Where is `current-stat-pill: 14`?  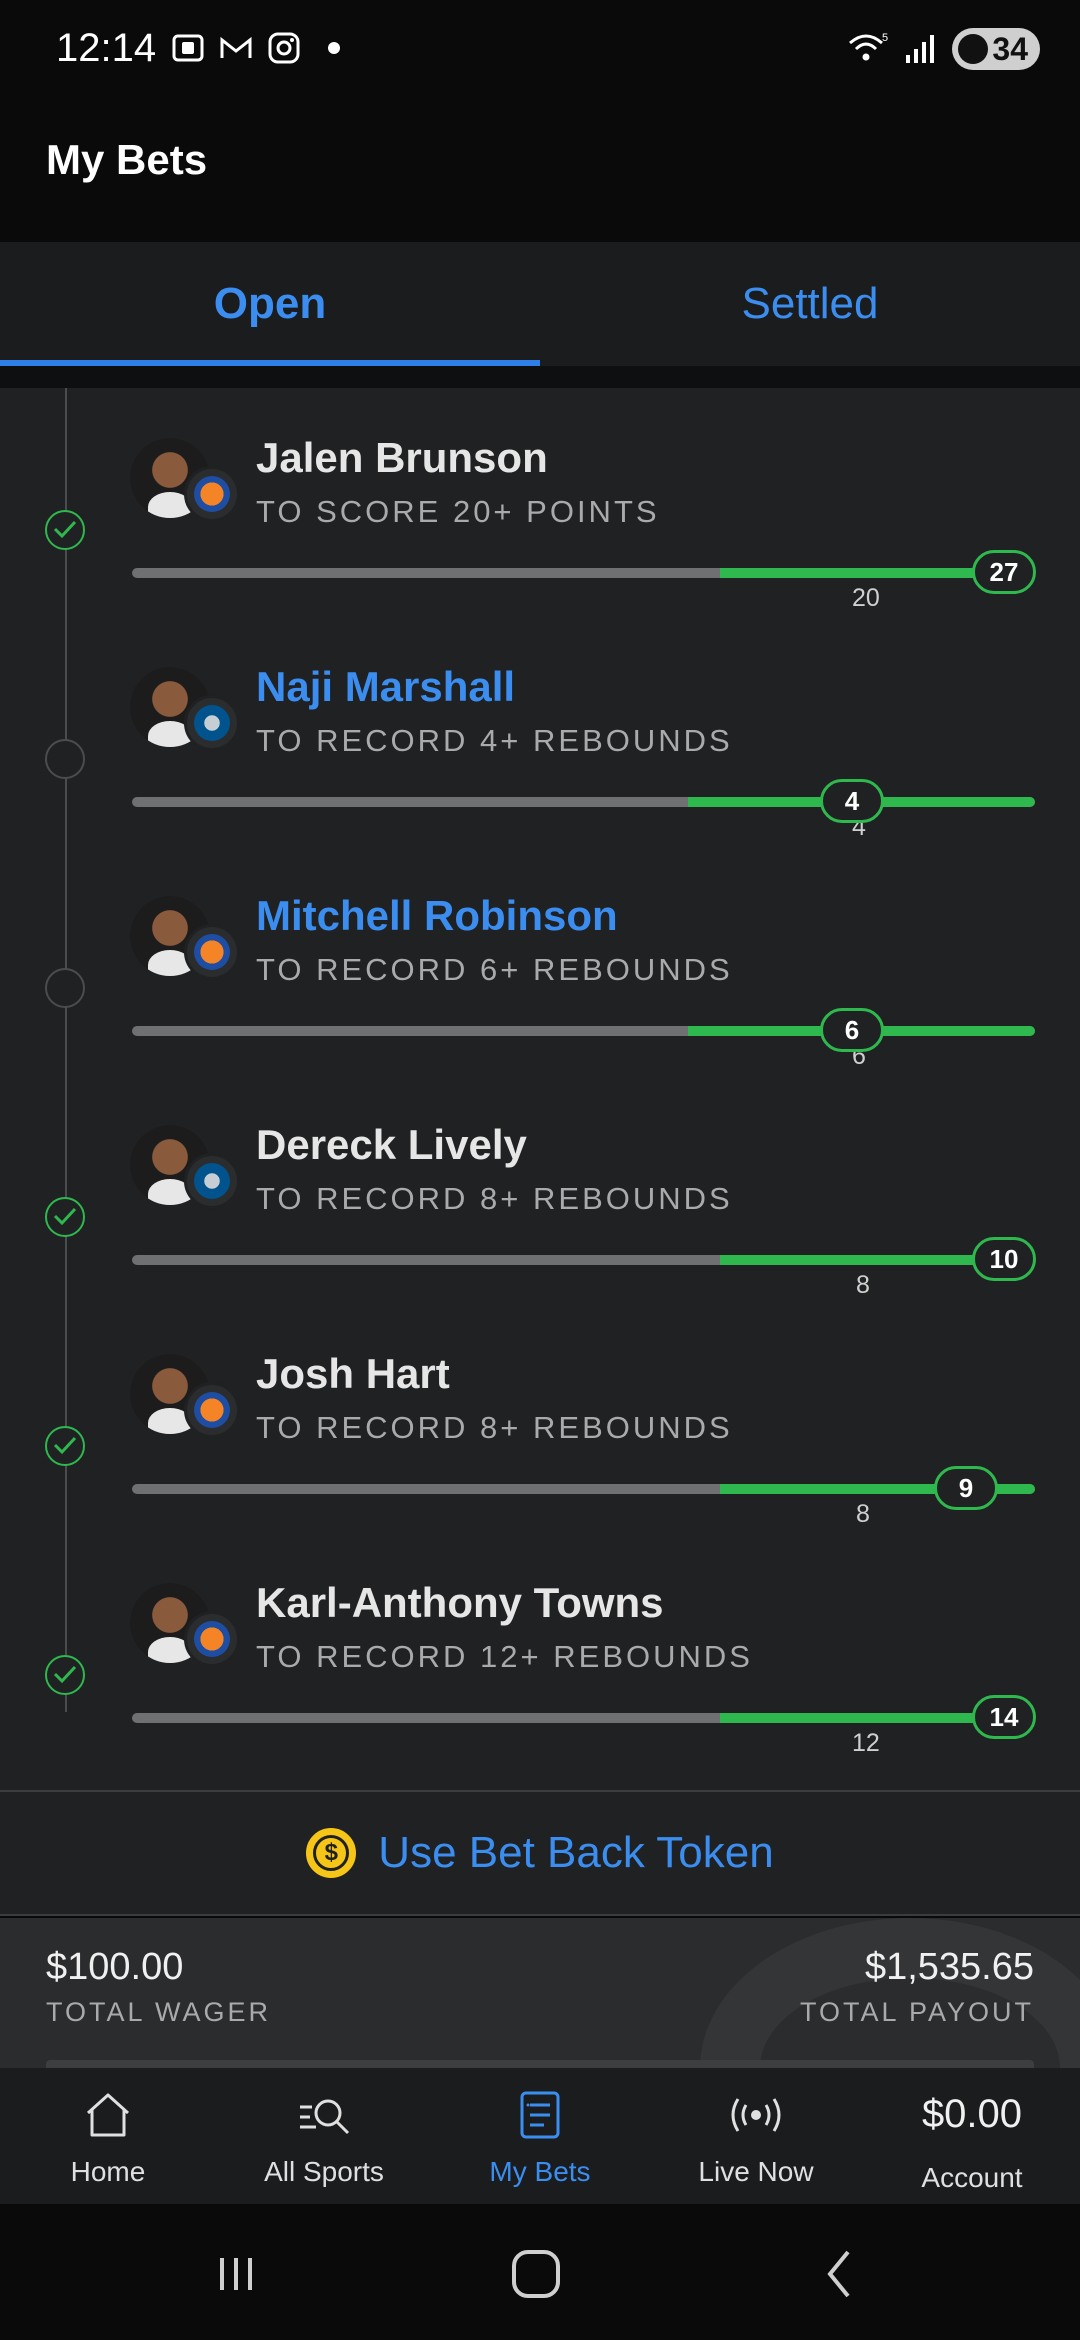 current-stat-pill: 14 is located at coordinates (1004, 1717).